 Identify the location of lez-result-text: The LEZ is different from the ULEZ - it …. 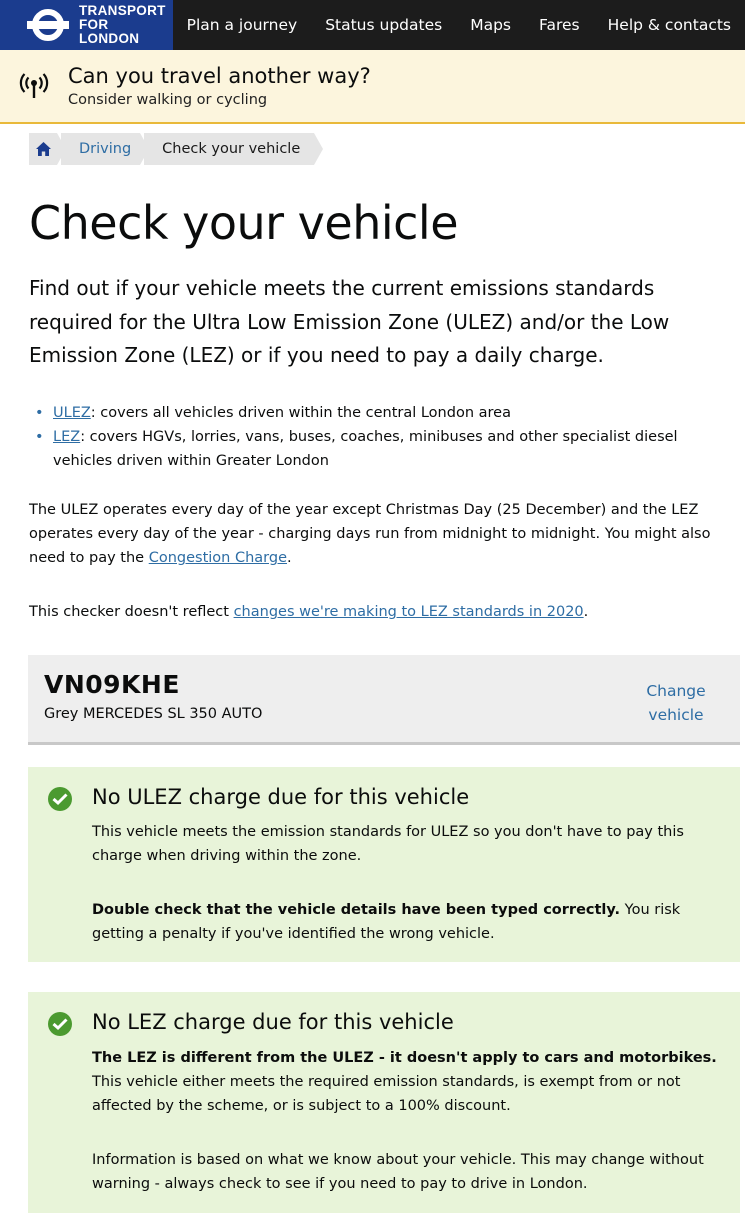
(407, 1082).